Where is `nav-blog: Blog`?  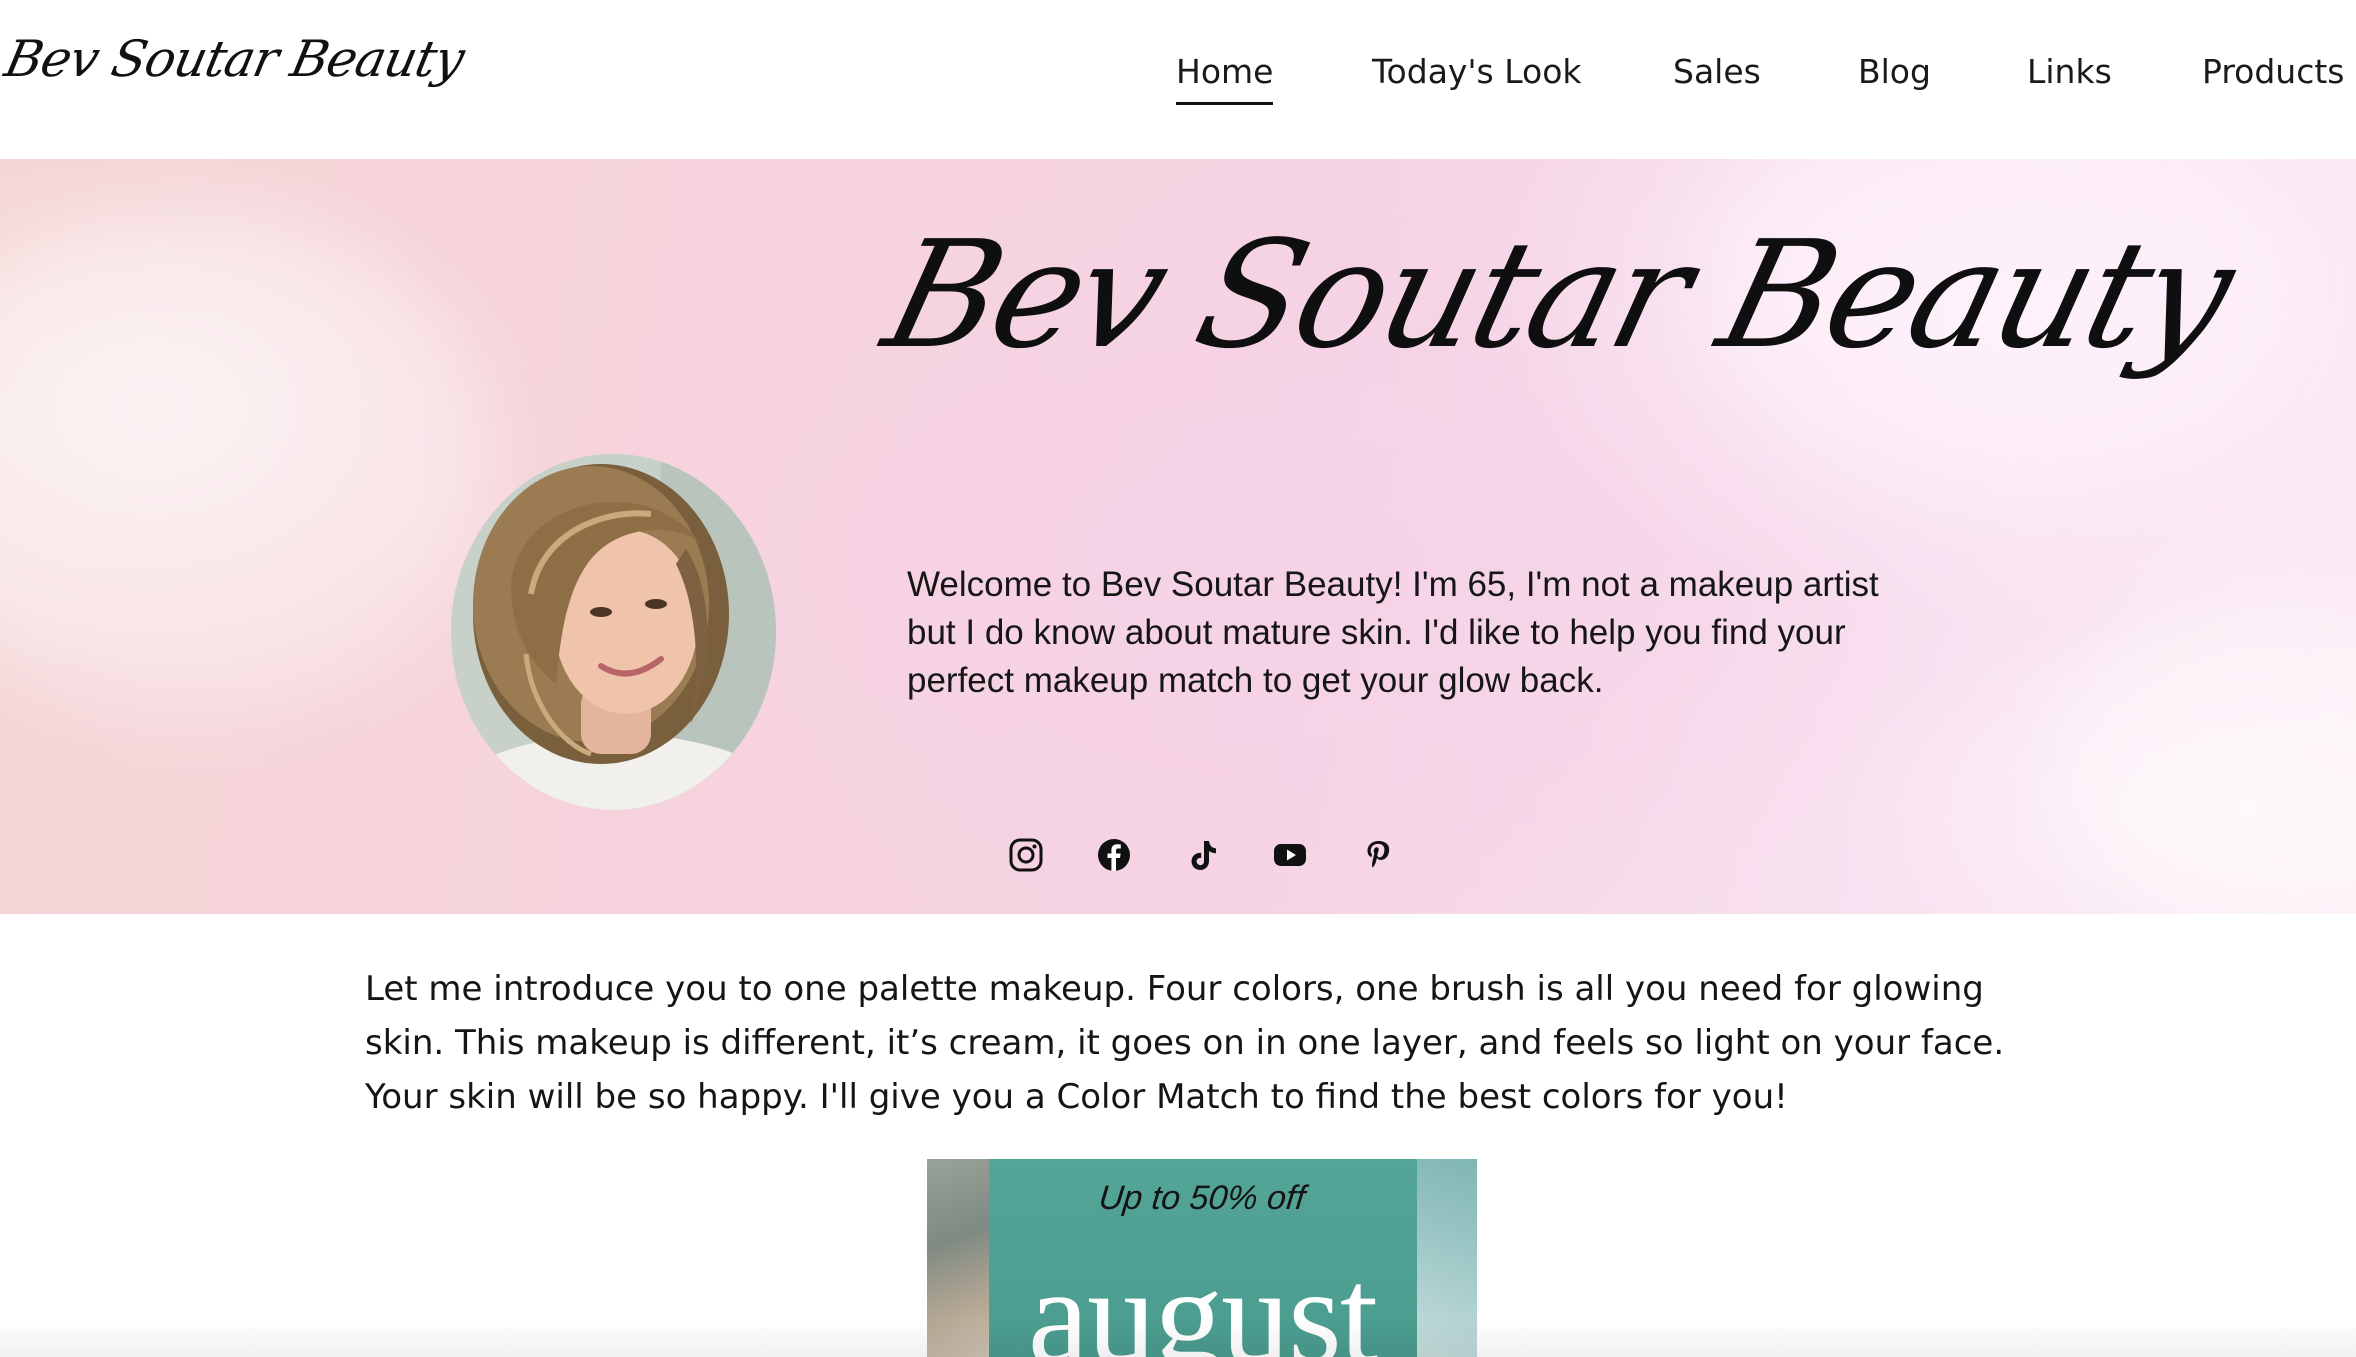 nav-blog: Blog is located at coordinates (1894, 71).